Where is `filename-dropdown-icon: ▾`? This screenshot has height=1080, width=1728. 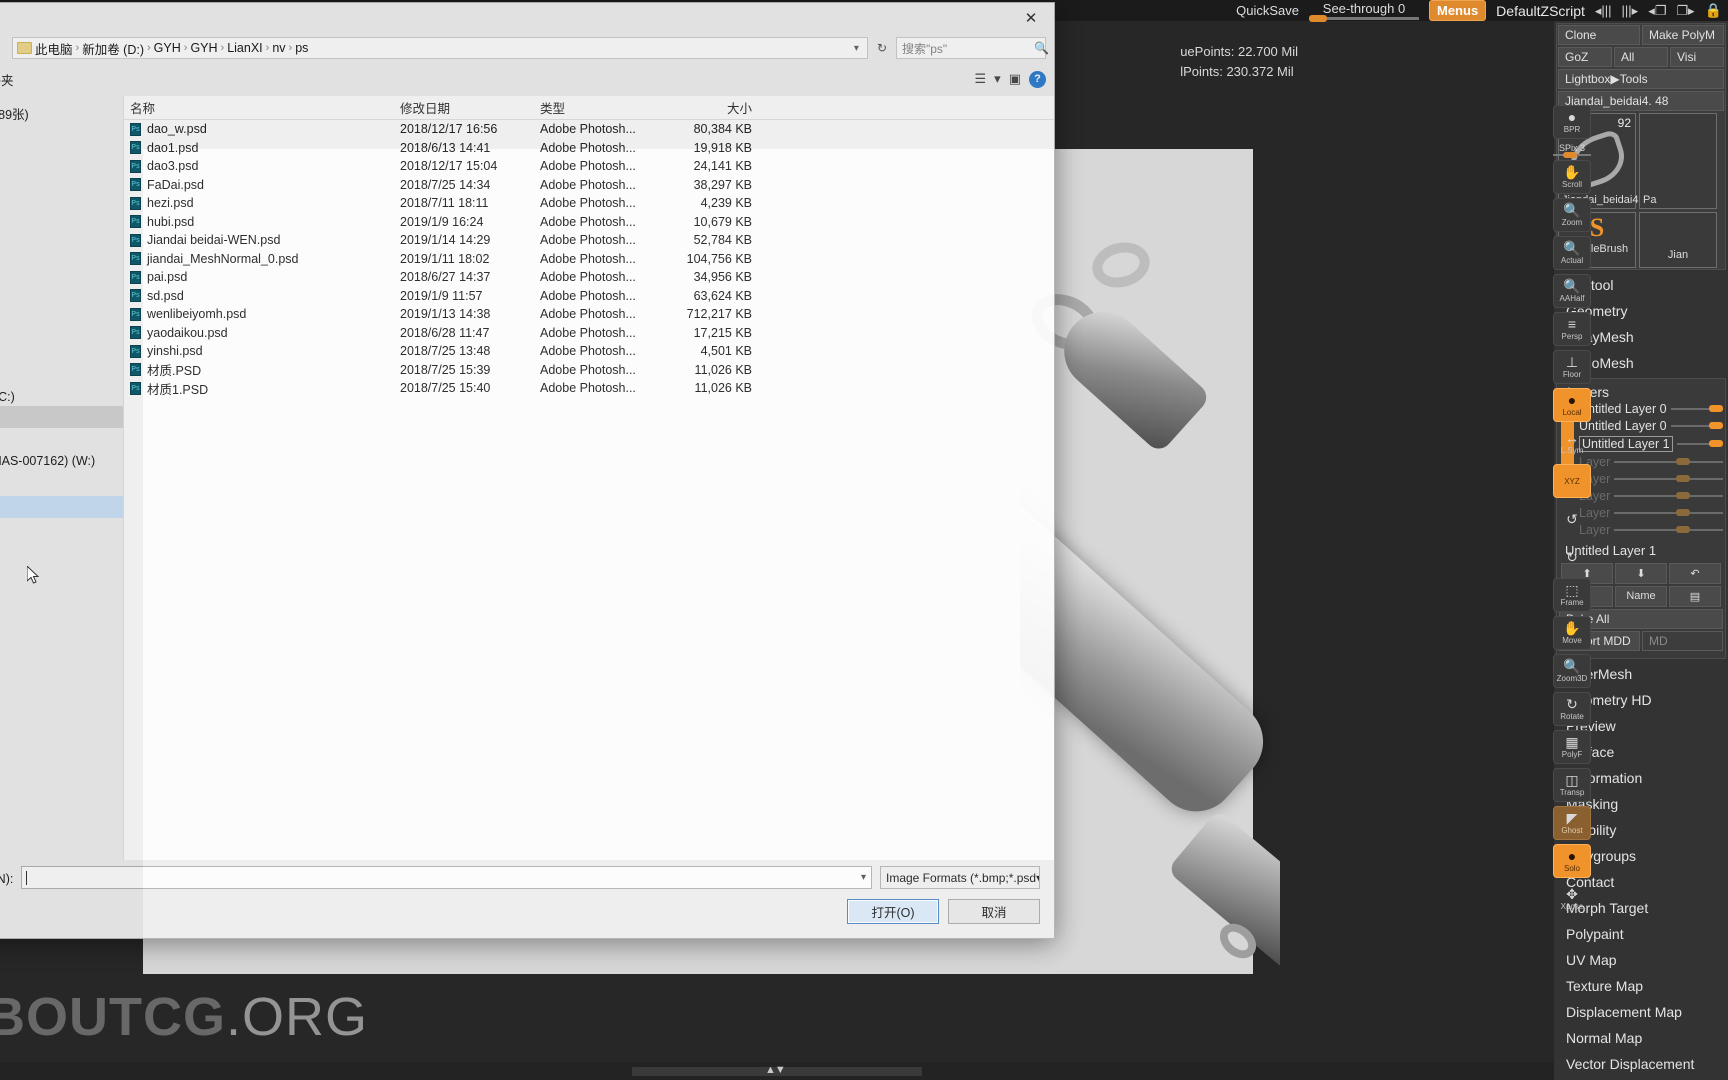 filename-dropdown-icon: ▾ is located at coordinates (863, 877).